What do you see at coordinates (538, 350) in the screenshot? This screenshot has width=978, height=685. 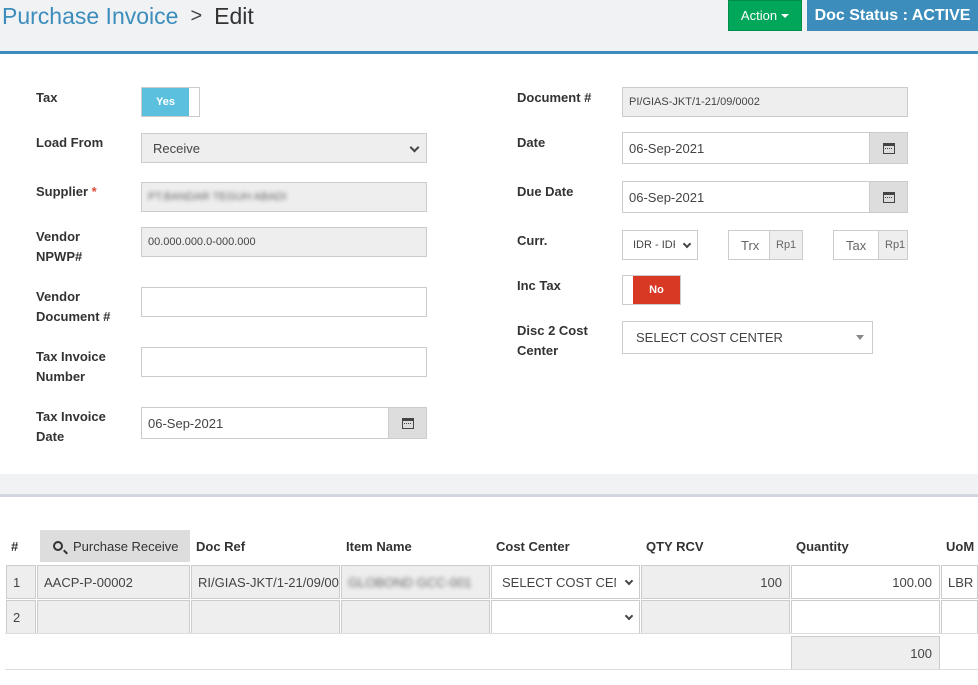 I see `disc-cost-center-label-line2: Center` at bounding box center [538, 350].